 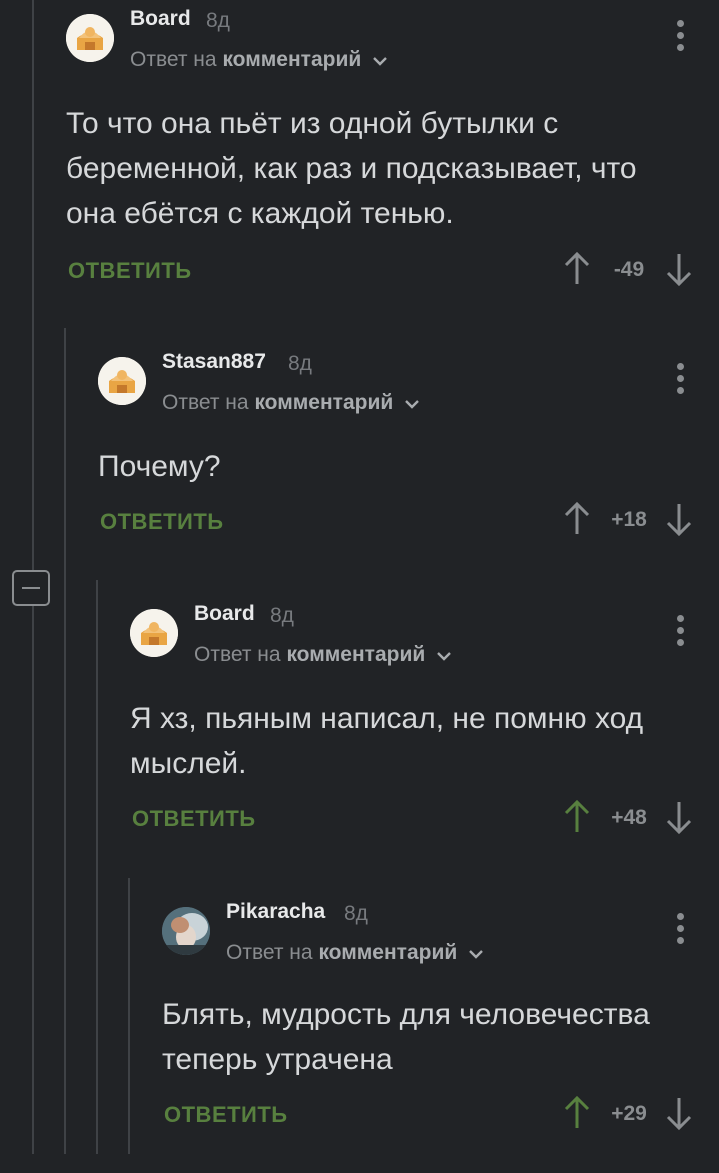 I want to click on vote-score: +29, so click(x=629, y=1113).